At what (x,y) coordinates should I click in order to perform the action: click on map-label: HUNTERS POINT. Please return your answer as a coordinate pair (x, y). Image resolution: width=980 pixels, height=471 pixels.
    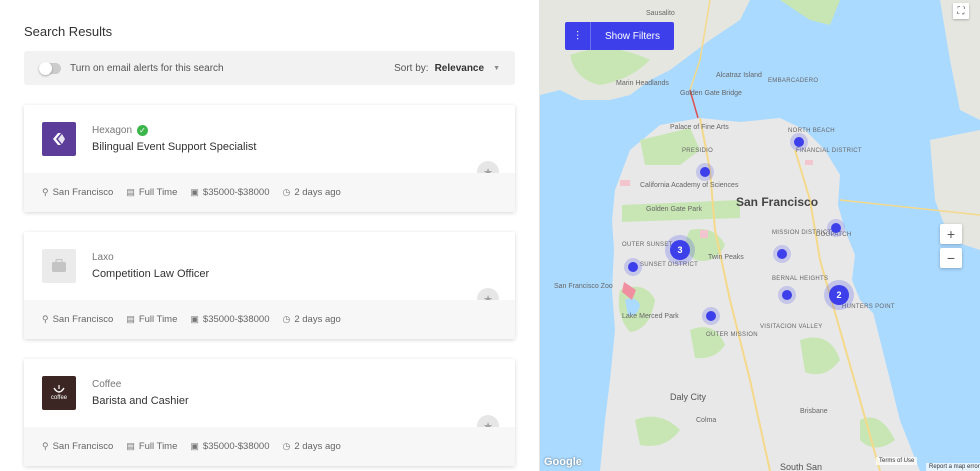
    Looking at the image, I should click on (868, 307).